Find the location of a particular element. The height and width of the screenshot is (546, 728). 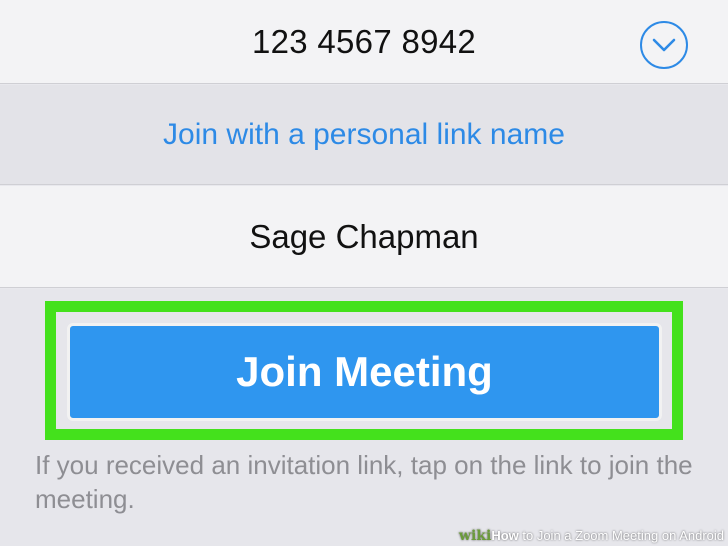

meeting-id-value: 123 4567 8942 is located at coordinates (364, 41).